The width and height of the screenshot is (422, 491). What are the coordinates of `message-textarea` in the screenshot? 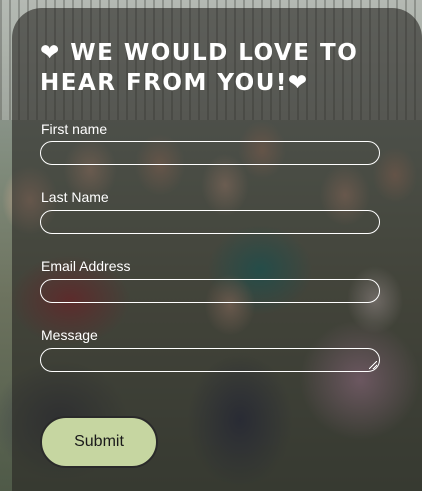 It's located at (210, 360).